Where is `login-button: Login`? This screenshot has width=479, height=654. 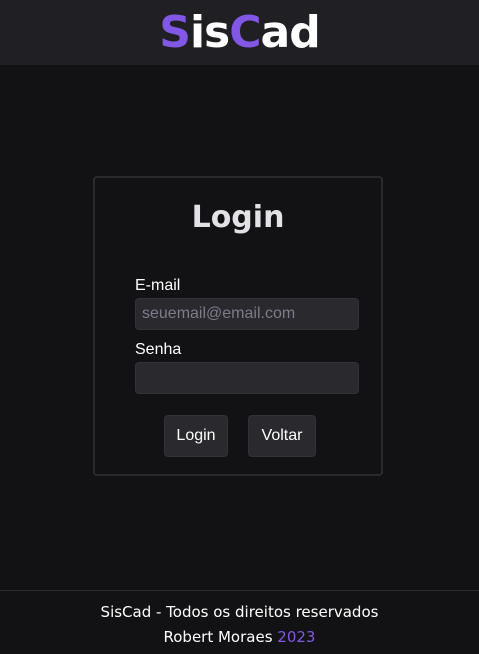
login-button: Login is located at coordinates (196, 436).